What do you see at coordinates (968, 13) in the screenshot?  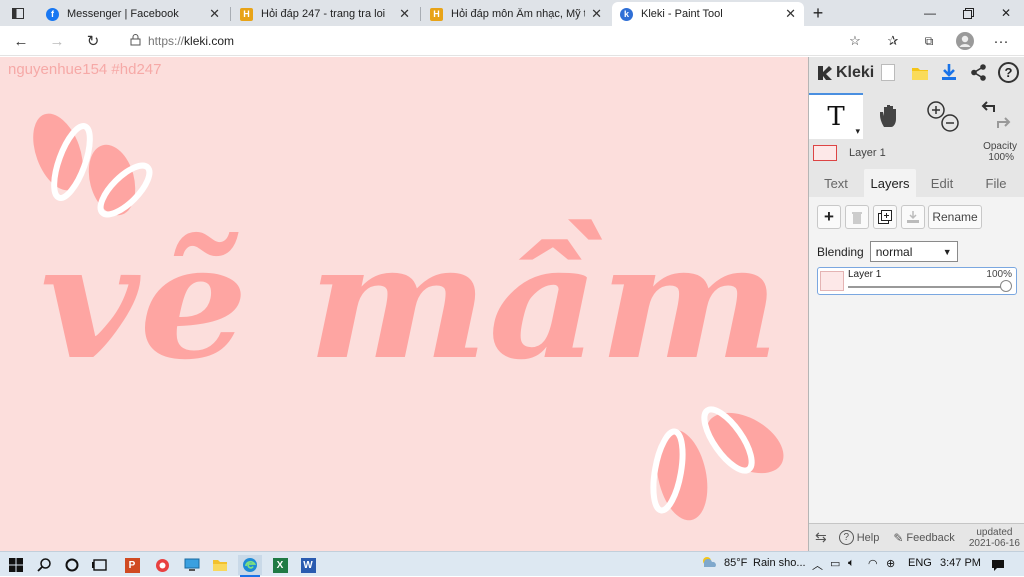 I see `maximize-button` at bounding box center [968, 13].